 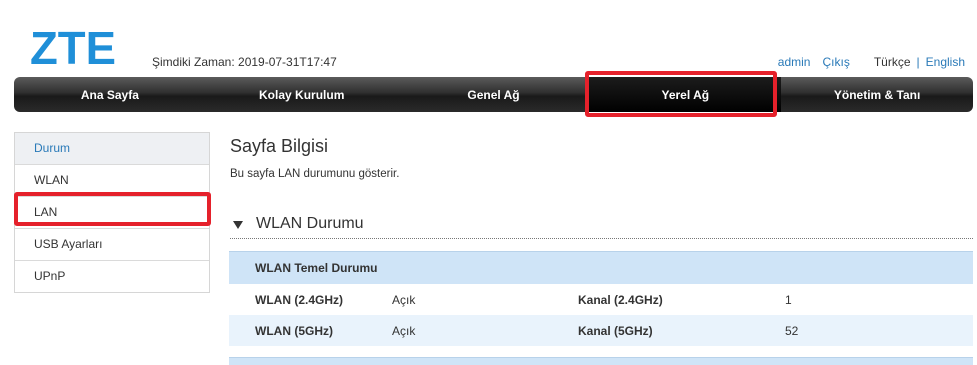 What do you see at coordinates (279, 146) in the screenshot?
I see `page-title: Sayfa Bilgisi` at bounding box center [279, 146].